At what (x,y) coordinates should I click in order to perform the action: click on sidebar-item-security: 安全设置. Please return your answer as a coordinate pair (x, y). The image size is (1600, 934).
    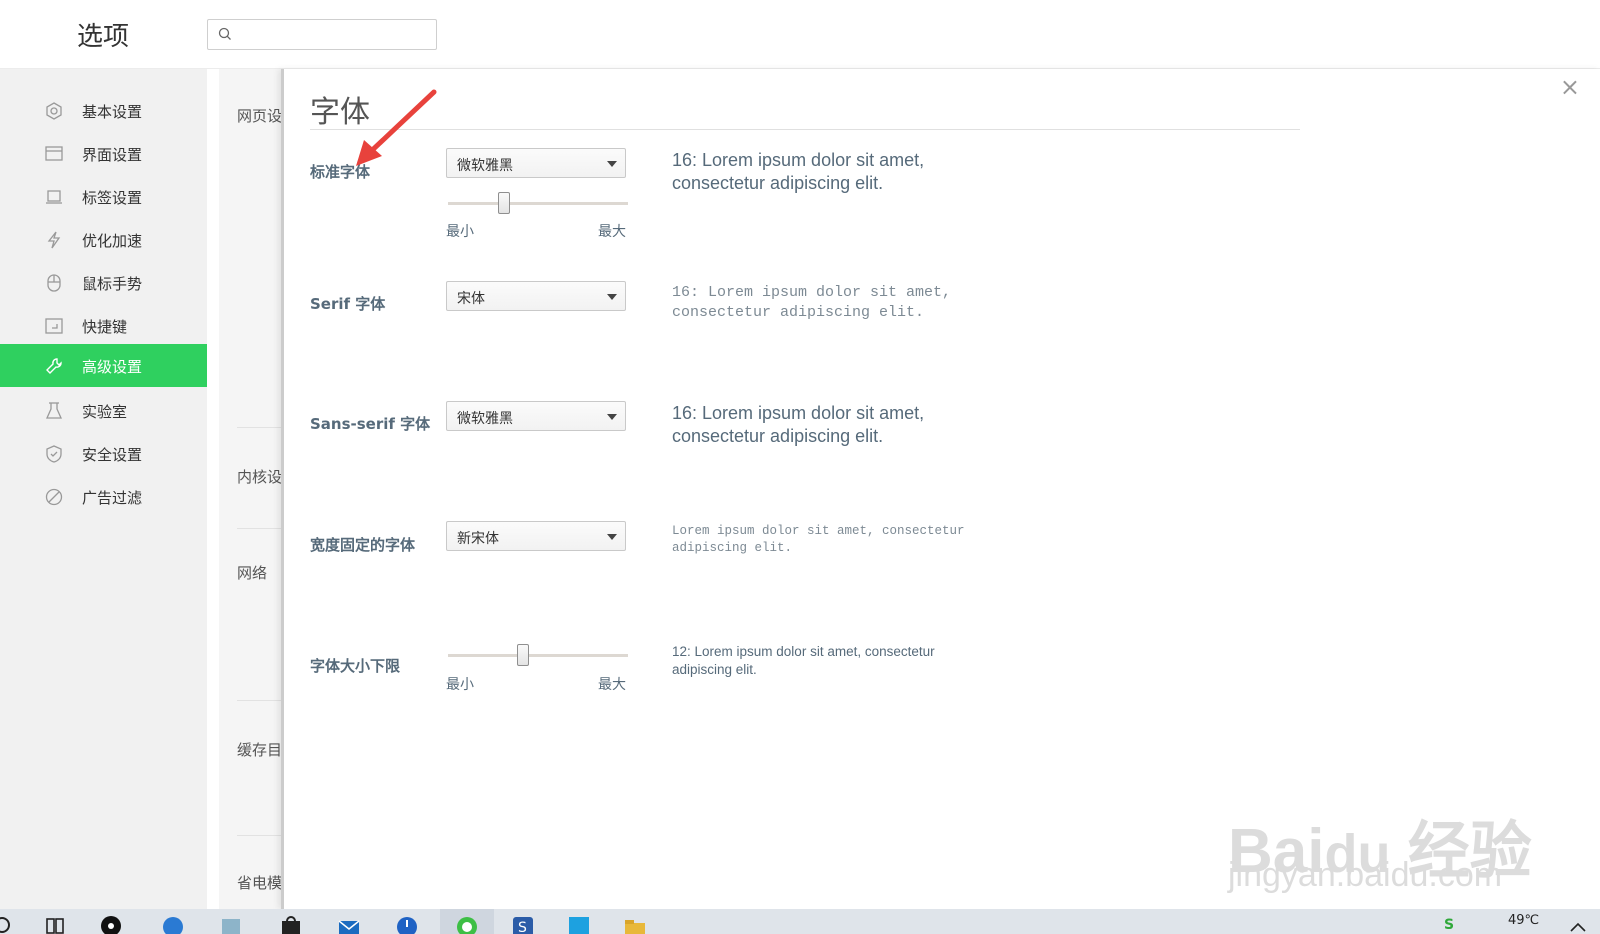
    Looking at the image, I should click on (103, 453).